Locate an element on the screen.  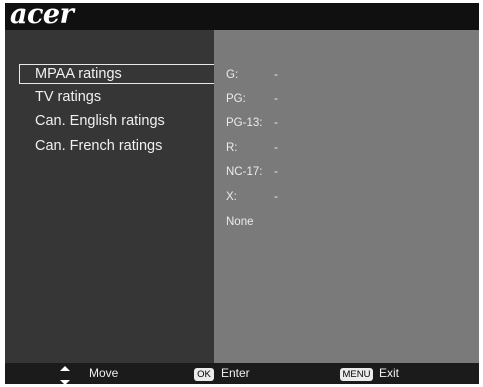
rating-label: NC-17: is located at coordinates (244, 172).